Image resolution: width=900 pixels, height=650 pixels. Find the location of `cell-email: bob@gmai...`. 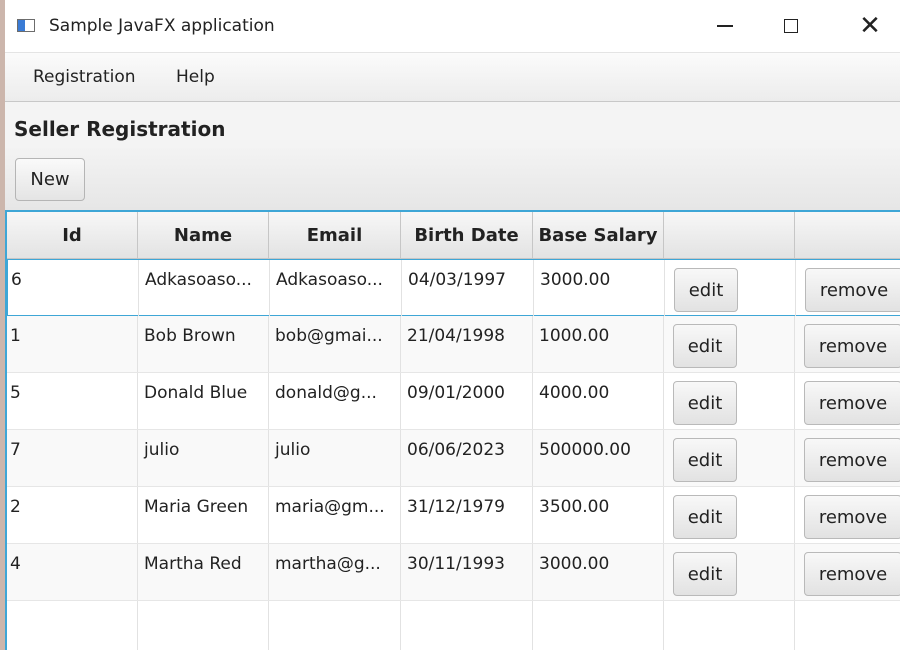

cell-email: bob@gmai... is located at coordinates (335, 344).